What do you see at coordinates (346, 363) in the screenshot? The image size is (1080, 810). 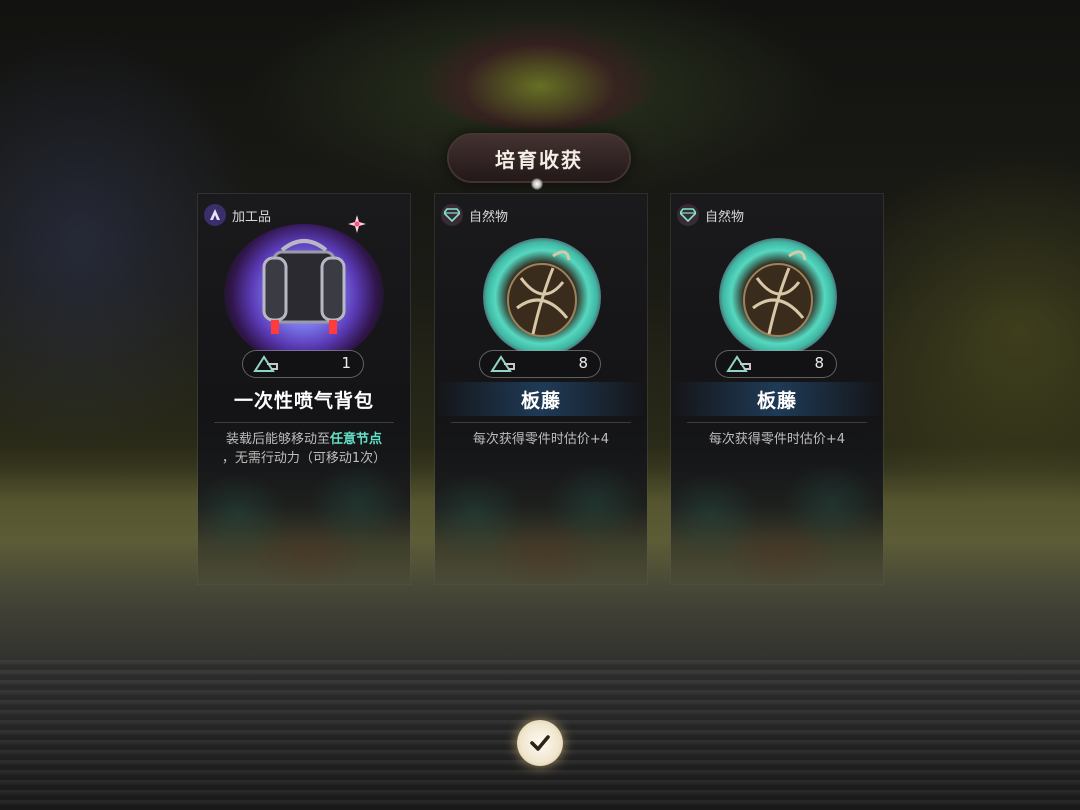 I see `quantity-value: 1` at bounding box center [346, 363].